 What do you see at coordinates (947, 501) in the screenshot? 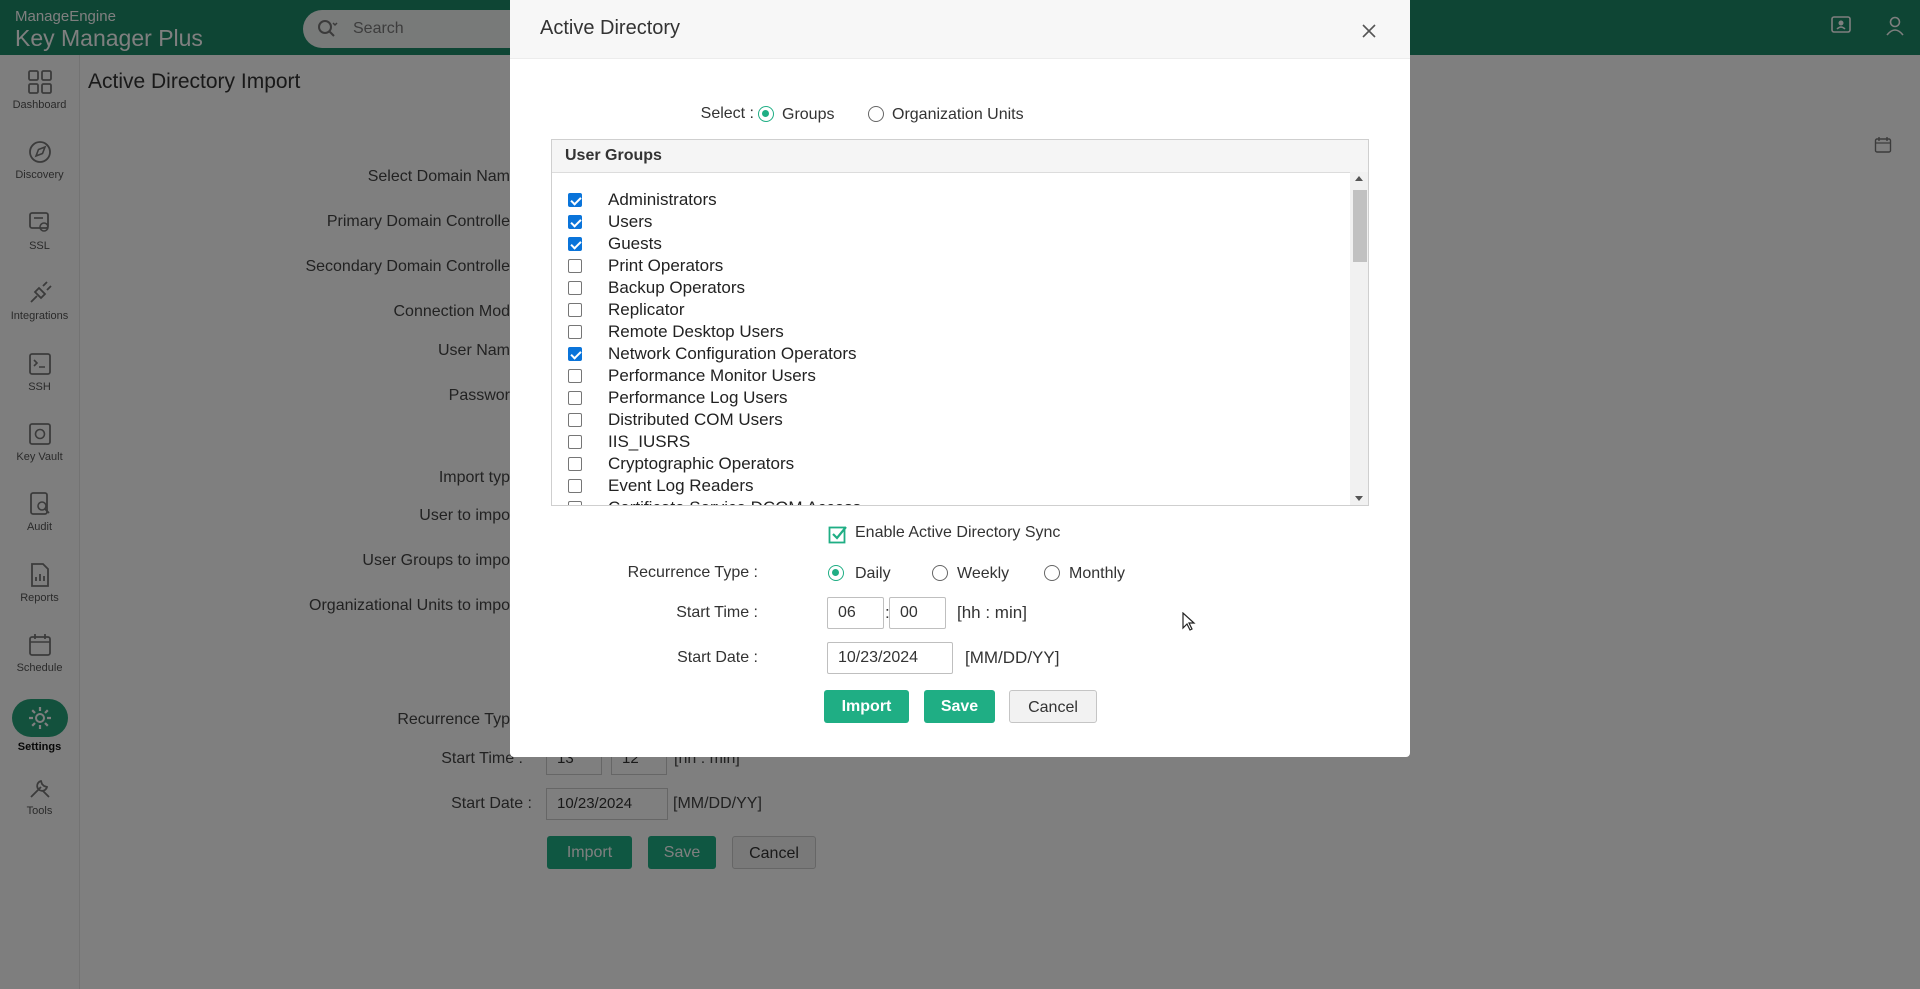
I see `list-item: Certificate Service DCOM Access` at bounding box center [947, 501].